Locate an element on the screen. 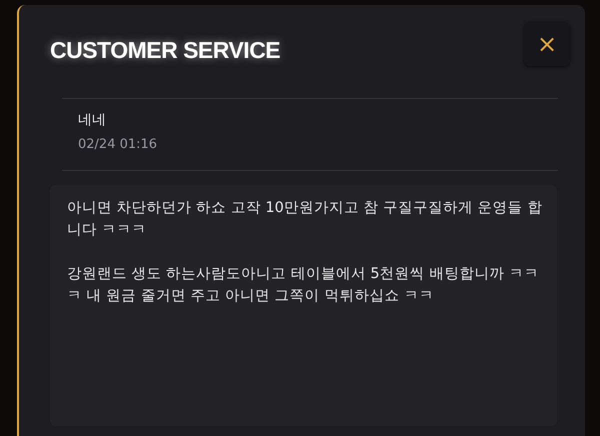  close-button: × is located at coordinates (547, 44).